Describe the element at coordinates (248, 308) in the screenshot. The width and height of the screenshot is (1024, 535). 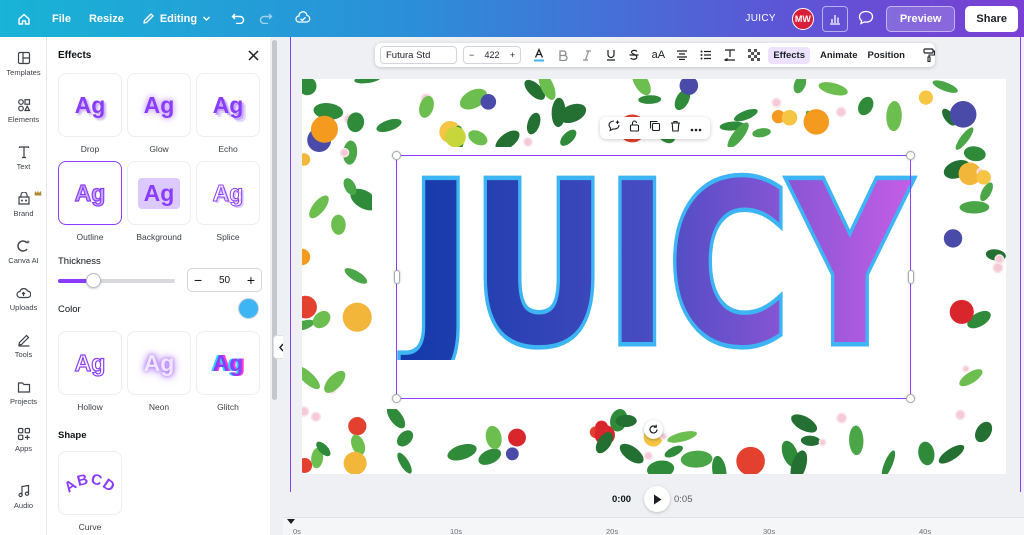
I see `outline-color-swatch` at that location.